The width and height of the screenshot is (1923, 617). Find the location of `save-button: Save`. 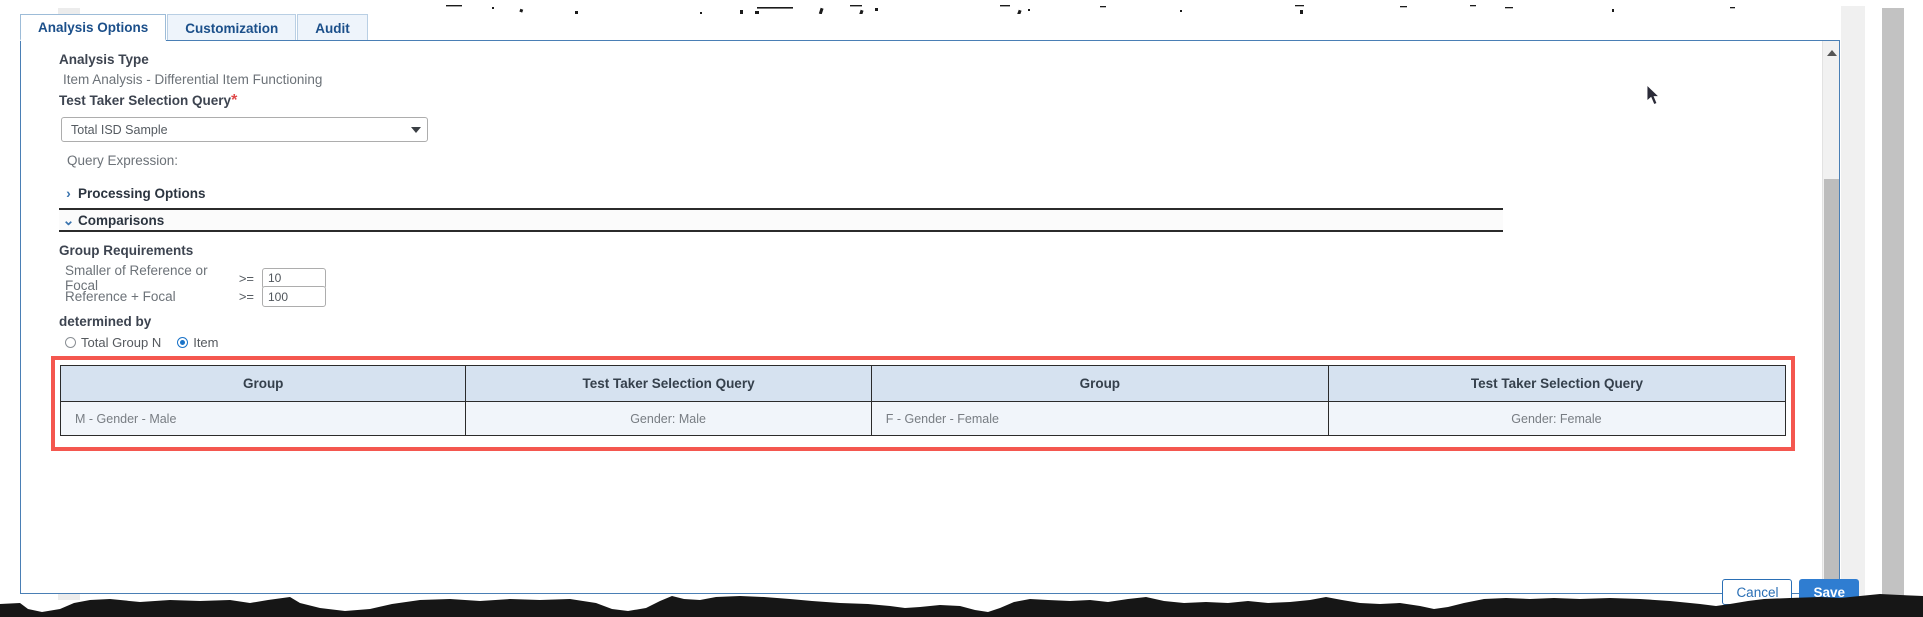

save-button: Save is located at coordinates (1829, 592).